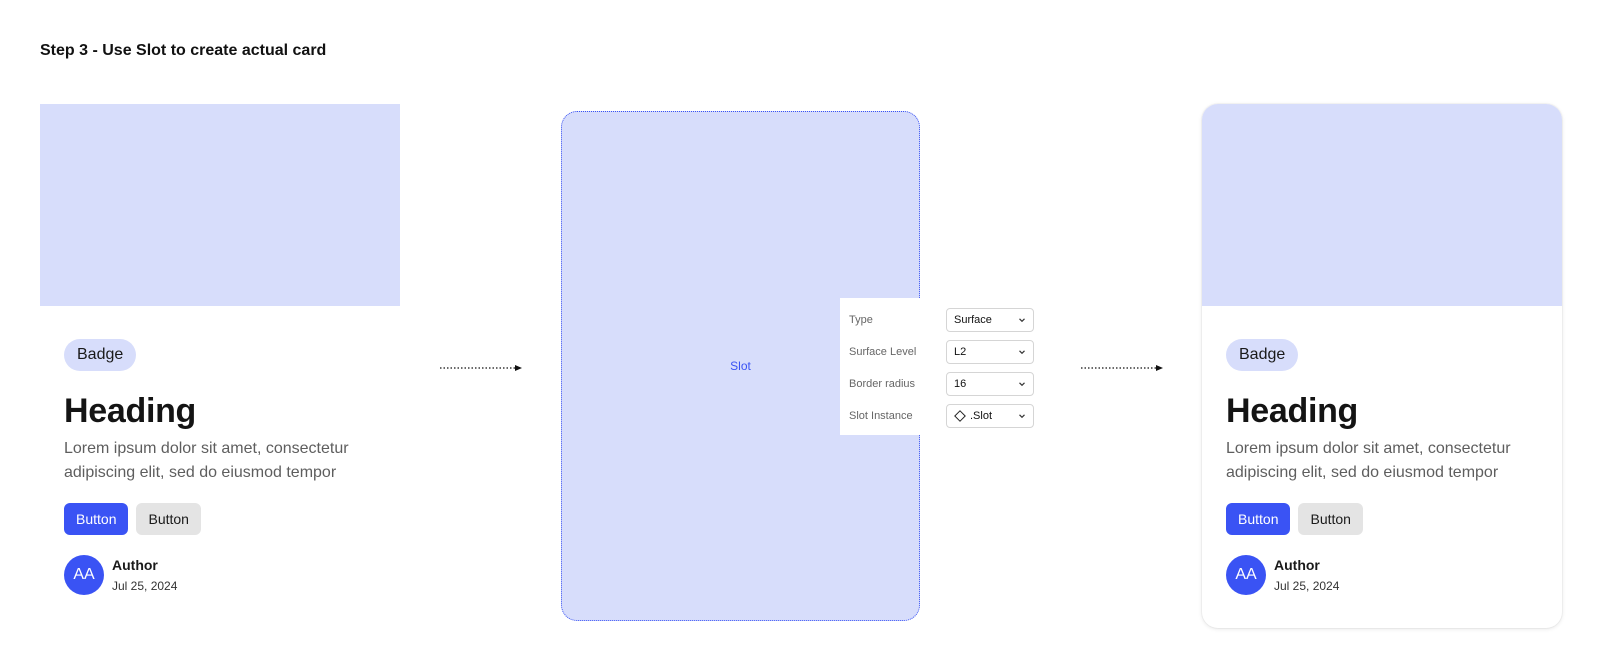 The height and width of the screenshot is (668, 1600). What do you see at coordinates (938, 320) in the screenshot?
I see `property-type: Type Surface` at bounding box center [938, 320].